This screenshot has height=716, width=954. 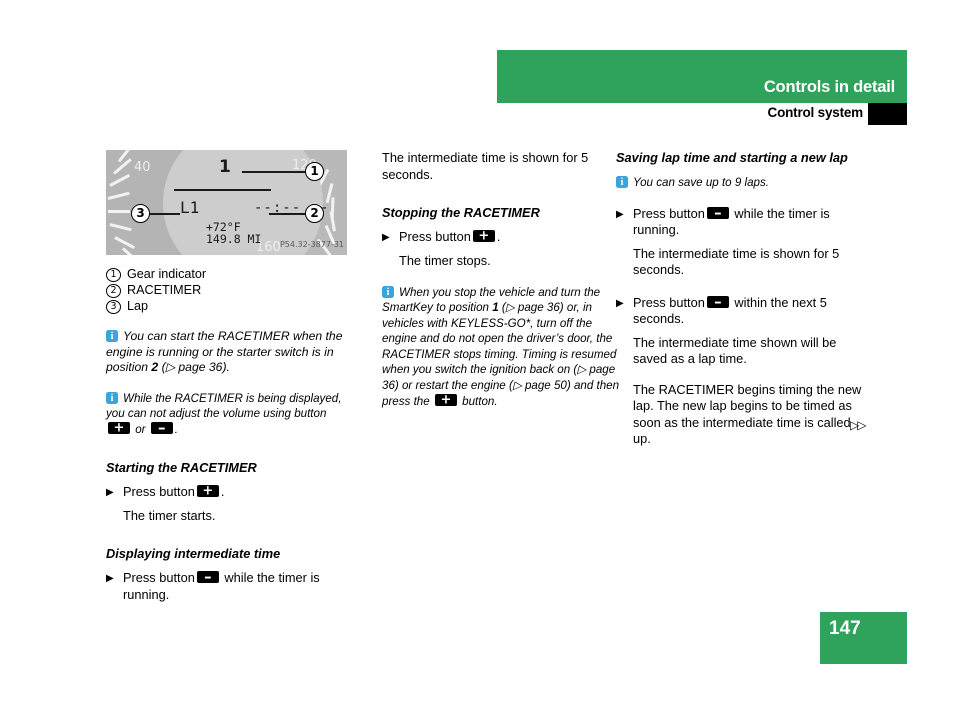 What do you see at coordinates (222, 190) in the screenshot?
I see `display-separator-bar` at bounding box center [222, 190].